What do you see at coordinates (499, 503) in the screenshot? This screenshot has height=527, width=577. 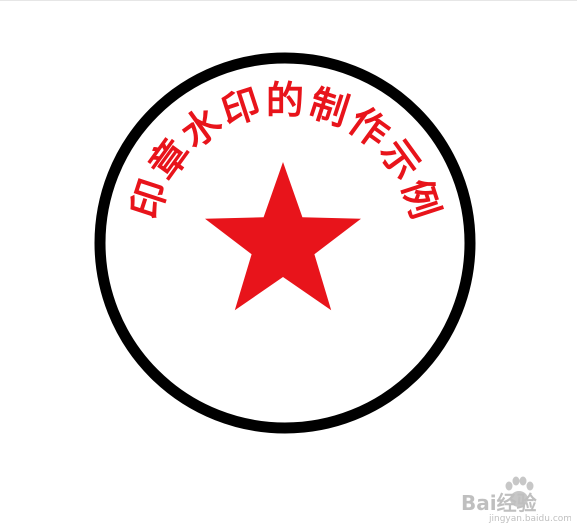 I see `watermark-brand: Bai经验` at bounding box center [499, 503].